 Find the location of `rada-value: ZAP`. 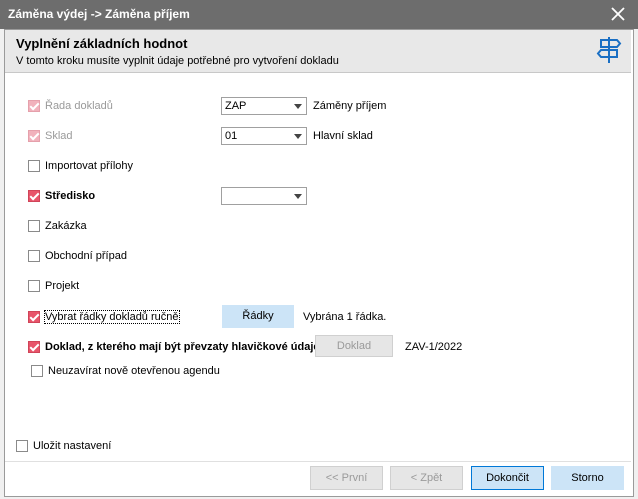

rada-value: ZAP is located at coordinates (236, 106).